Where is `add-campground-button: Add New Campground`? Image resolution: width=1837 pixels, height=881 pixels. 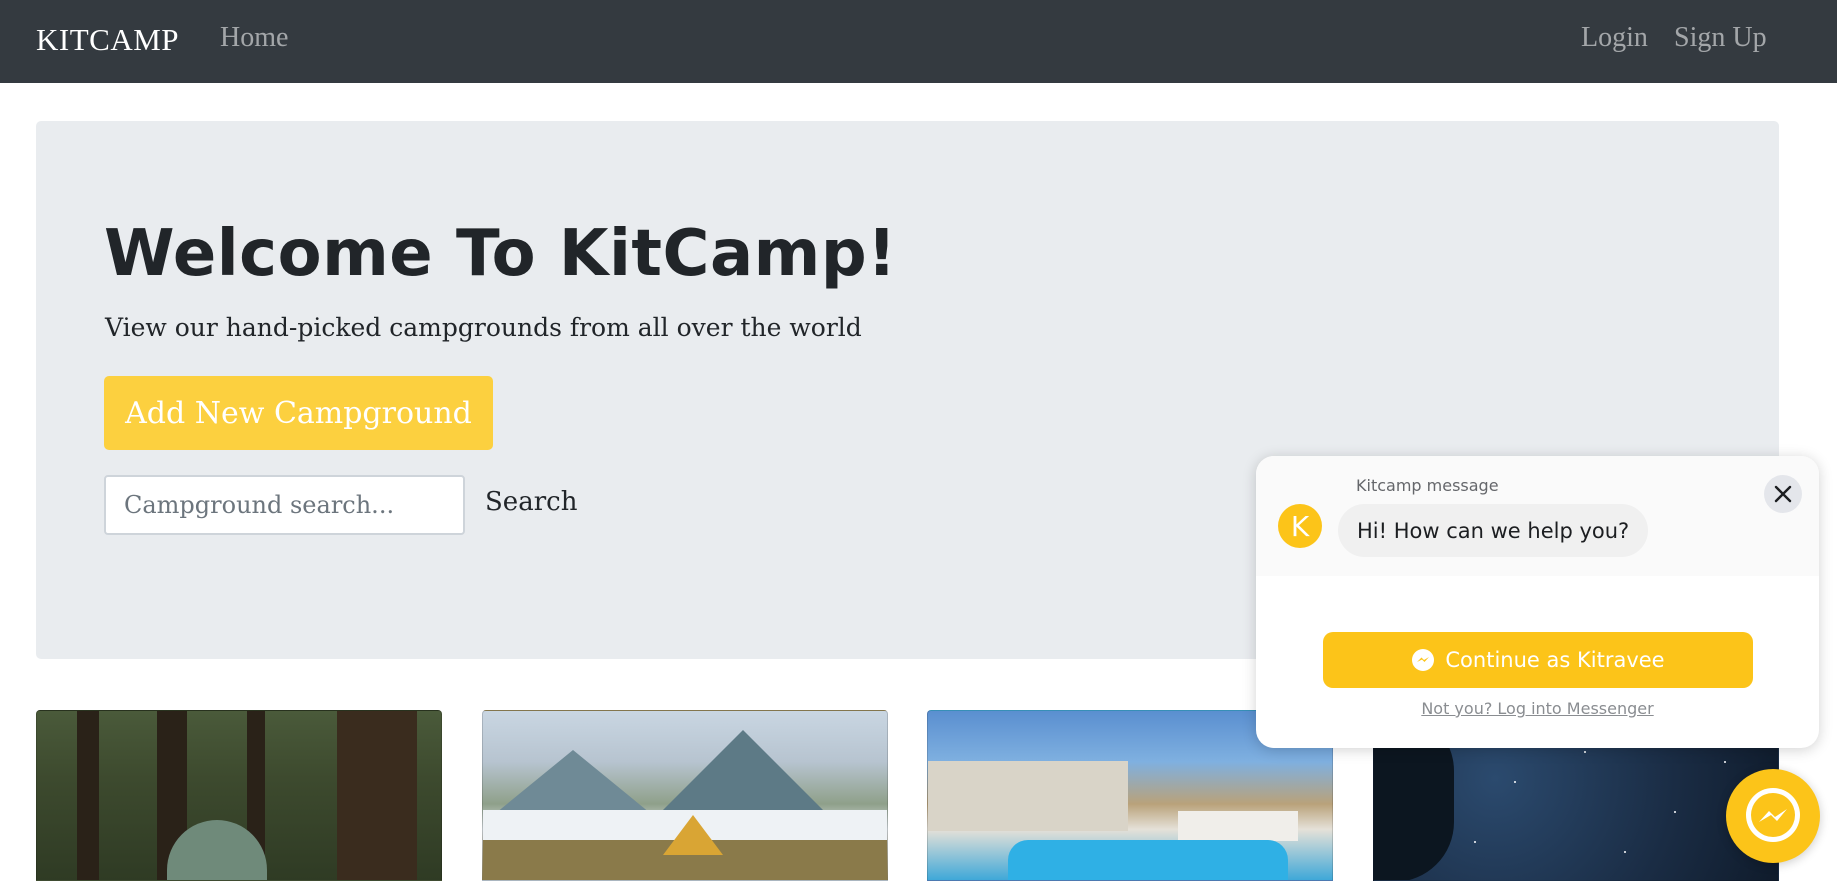
add-campground-button: Add New Campground is located at coordinates (298, 413).